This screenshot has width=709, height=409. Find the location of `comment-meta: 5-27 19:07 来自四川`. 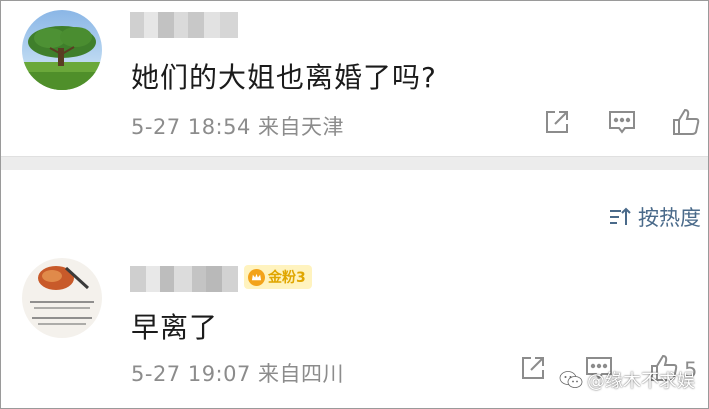

comment-meta: 5-27 19:07 来自四川 is located at coordinates (238, 374).